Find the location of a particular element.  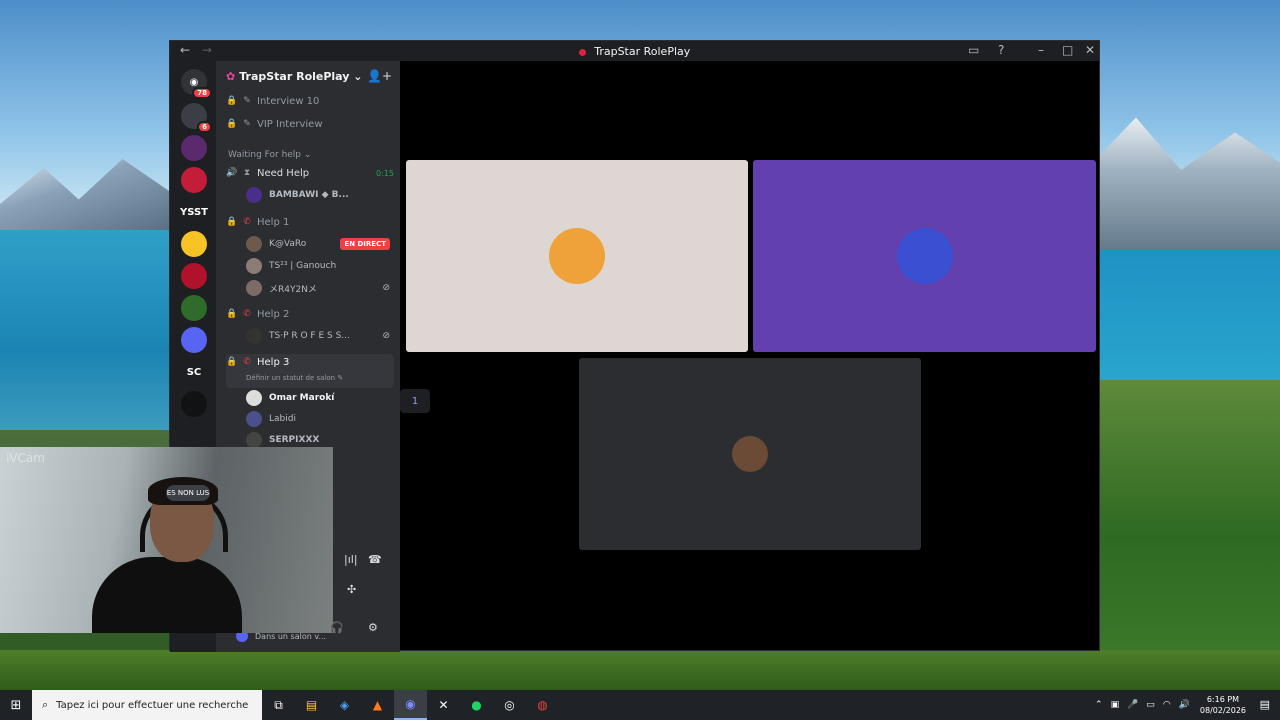

tray-chevron-icon: ⌃ is located at coordinates (1099, 705).